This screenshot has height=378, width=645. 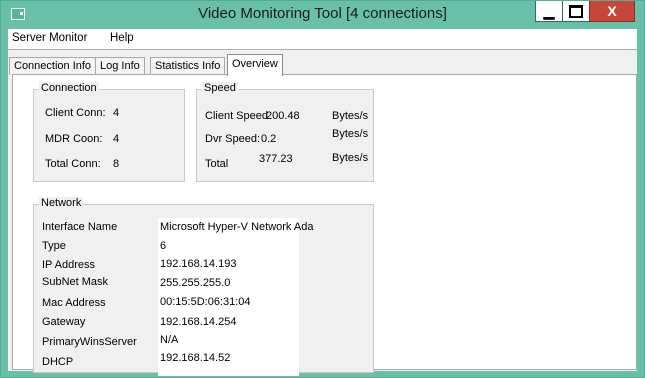 I want to click on menu-bar: Server Monitor Help, so click(x=322, y=39).